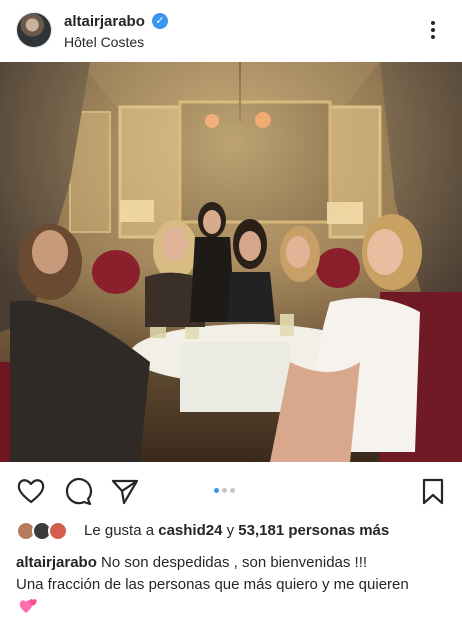 The height and width of the screenshot is (620, 462). What do you see at coordinates (34, 30) in the screenshot?
I see `profile-avatar` at bounding box center [34, 30].